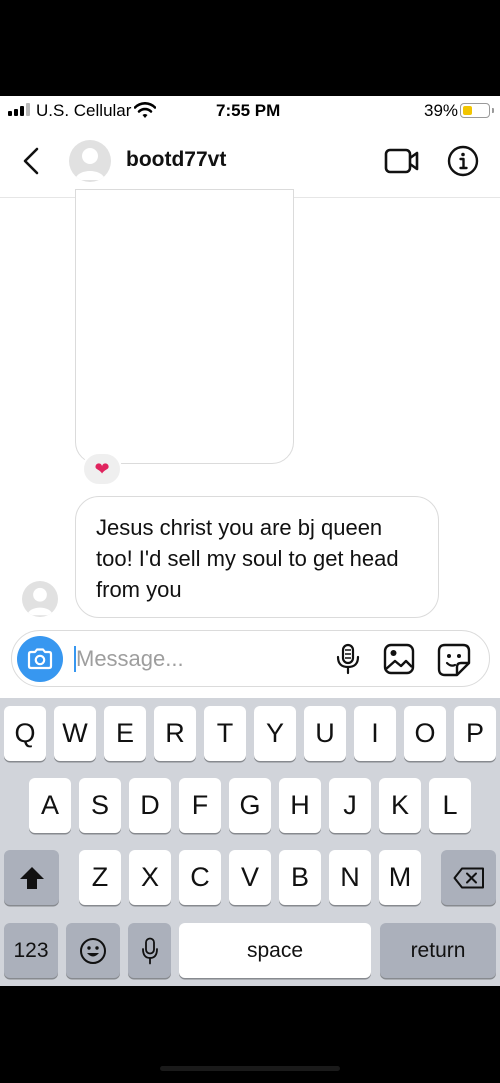  What do you see at coordinates (225, 733) in the screenshot?
I see `key-t: T` at bounding box center [225, 733].